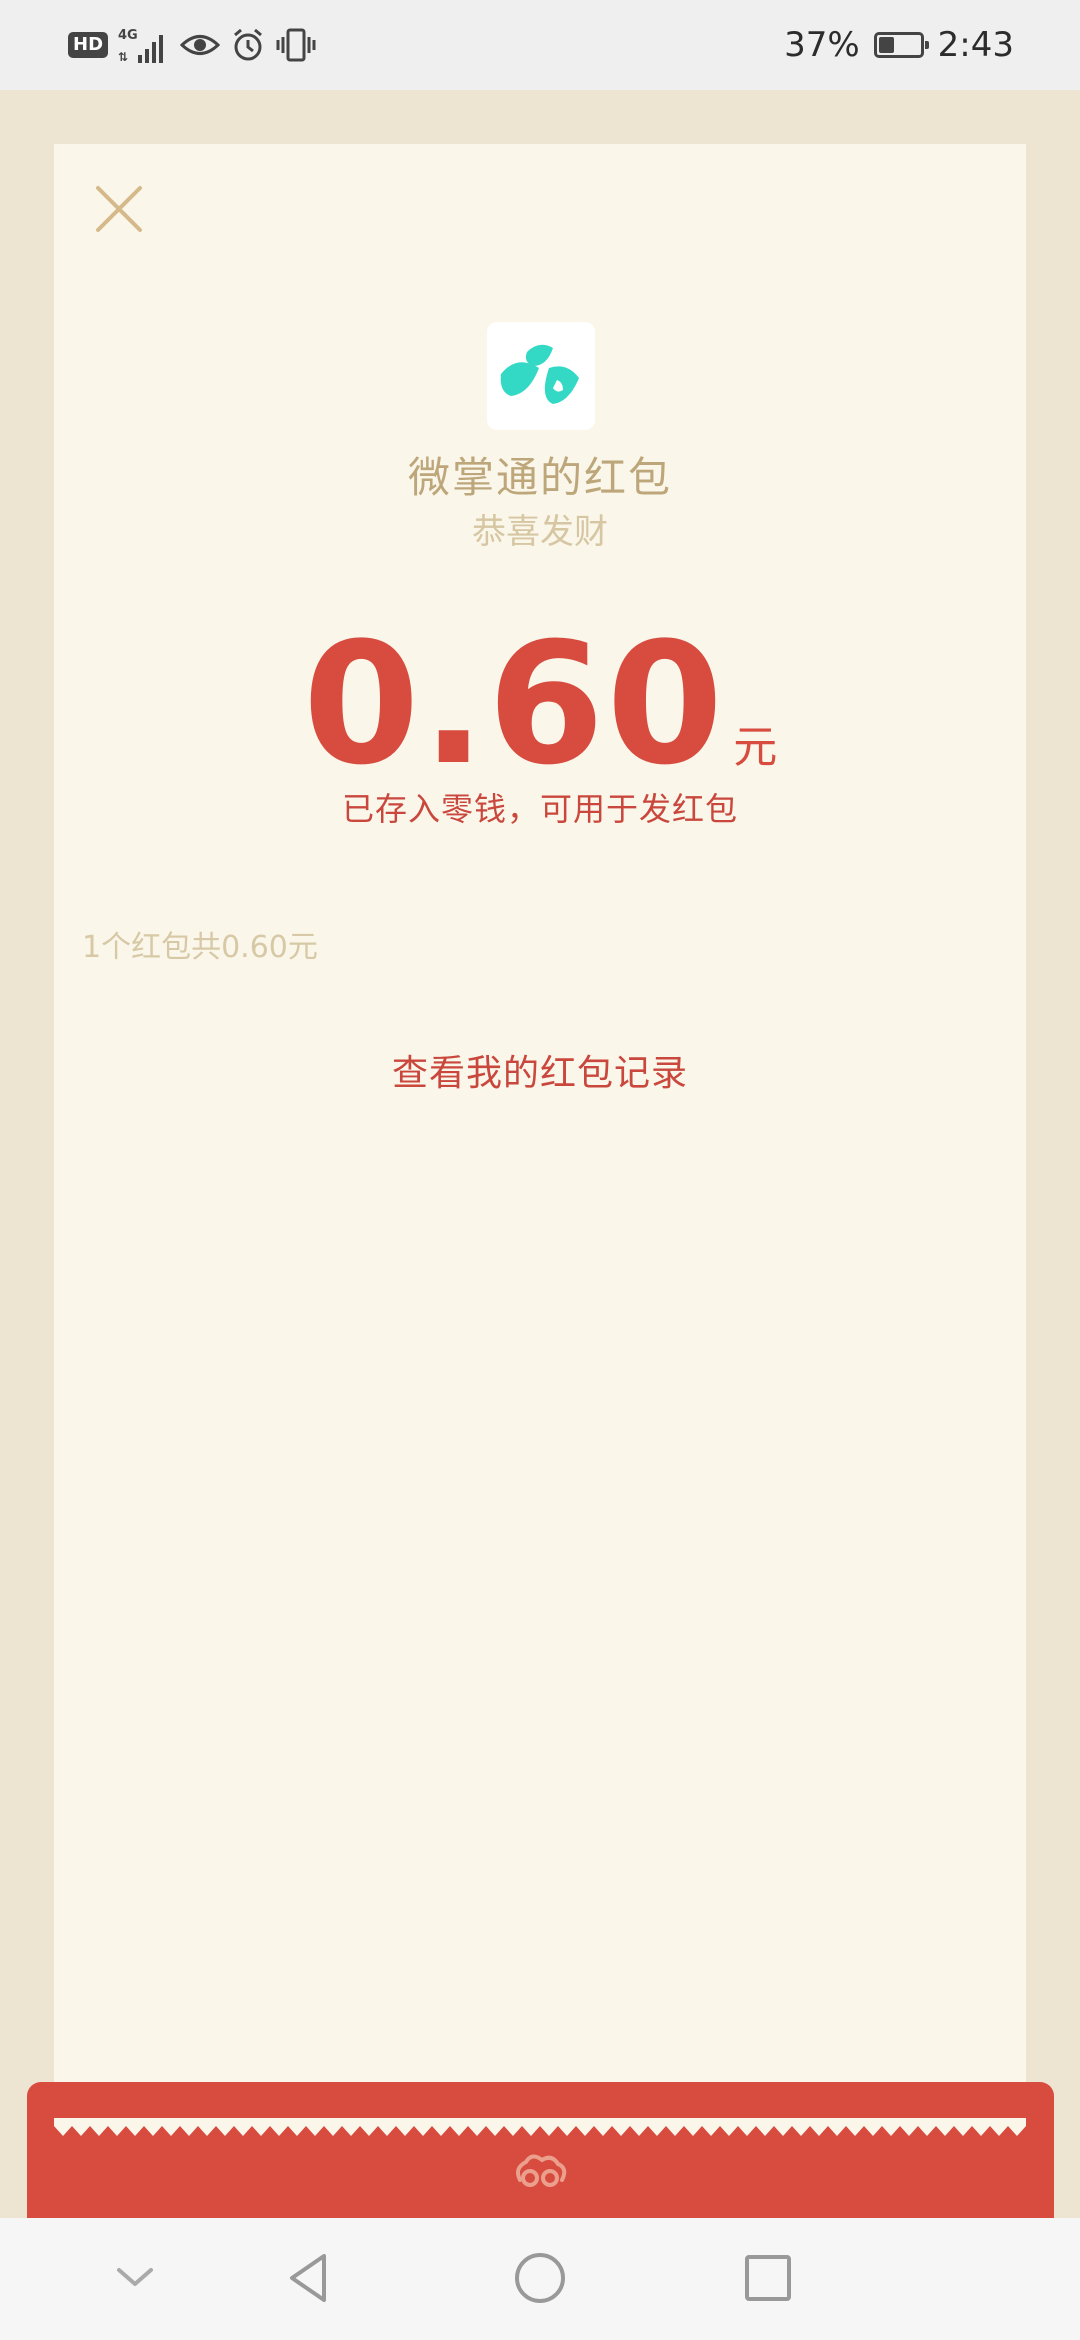  What do you see at coordinates (975, 45) in the screenshot?
I see `clock: 2:43` at bounding box center [975, 45].